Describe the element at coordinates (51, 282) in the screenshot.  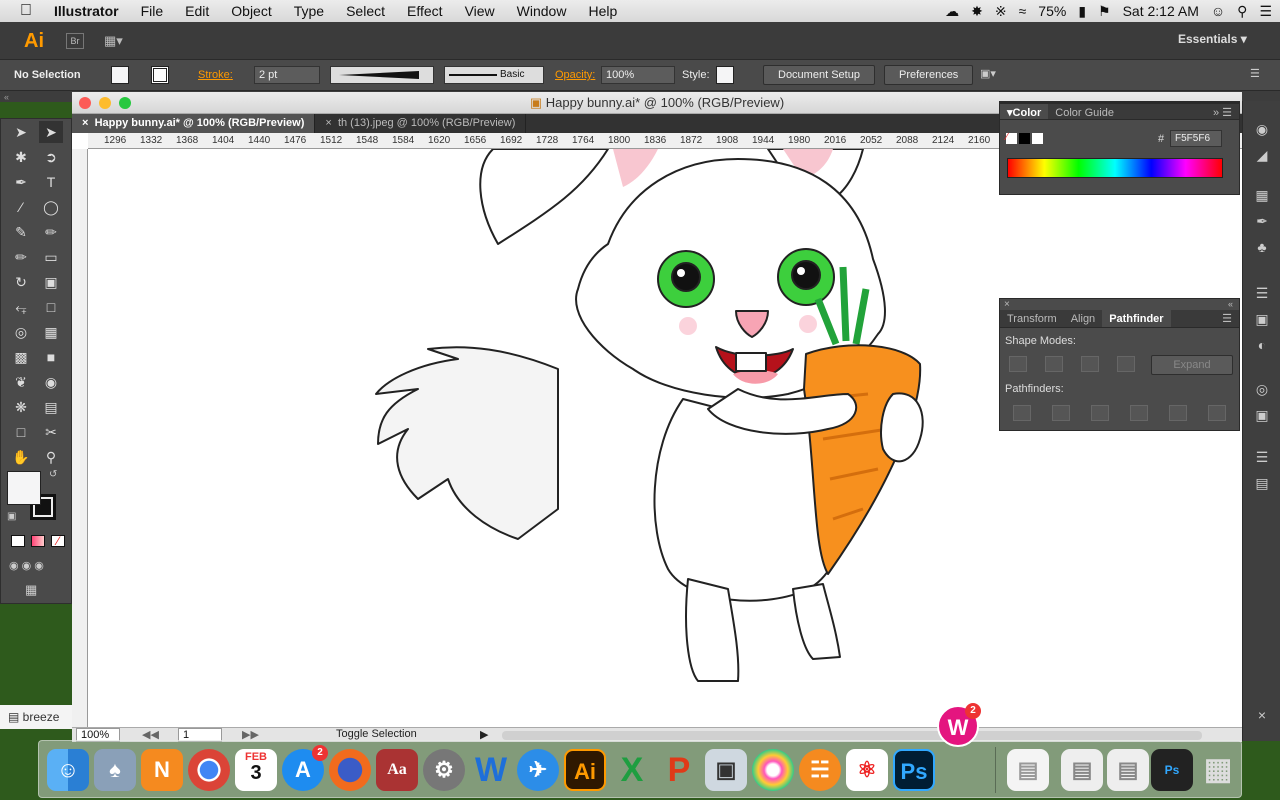
I see `scale-tool: ▣` at that location.